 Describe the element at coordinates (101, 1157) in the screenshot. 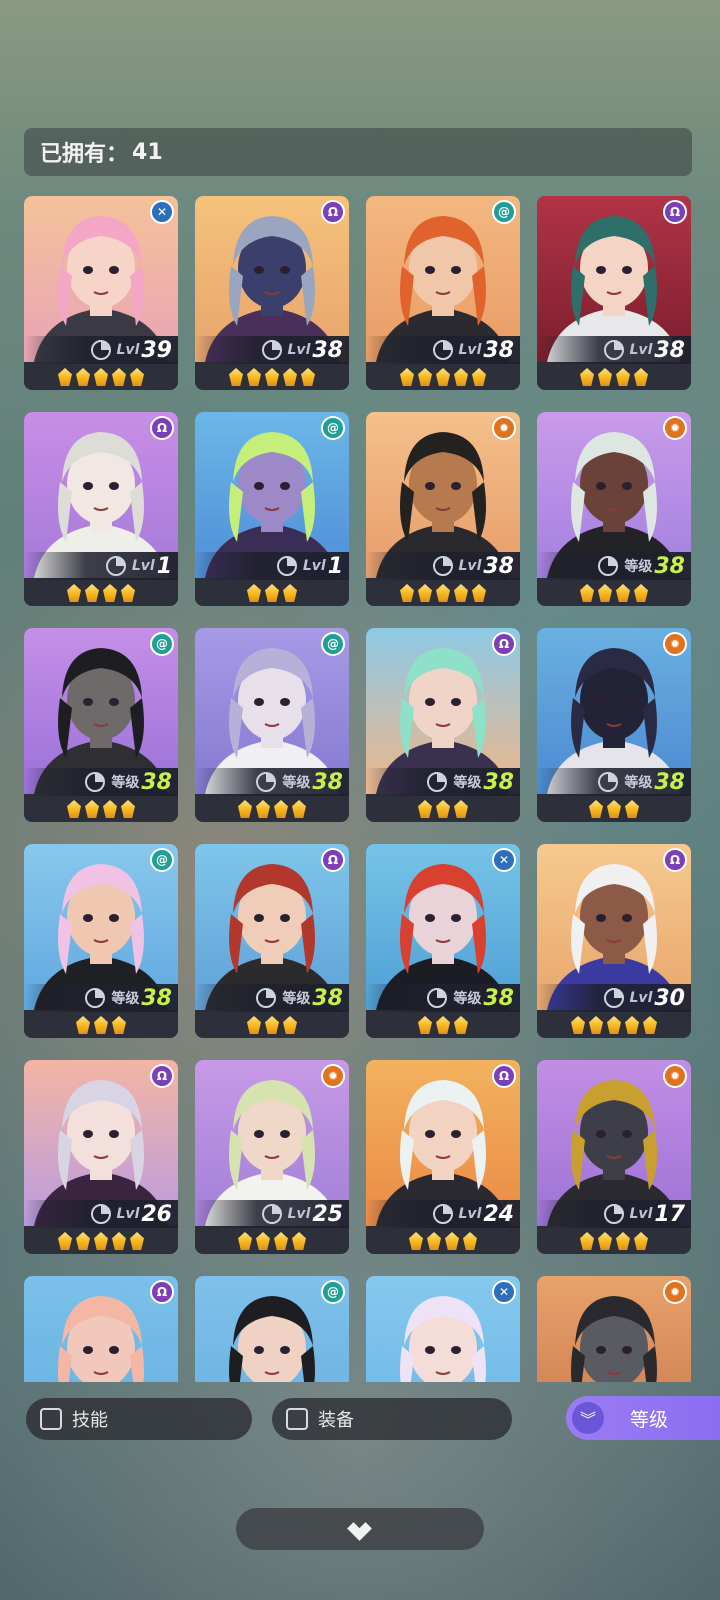

I see `hero-card: Ω Lvl 26` at that location.